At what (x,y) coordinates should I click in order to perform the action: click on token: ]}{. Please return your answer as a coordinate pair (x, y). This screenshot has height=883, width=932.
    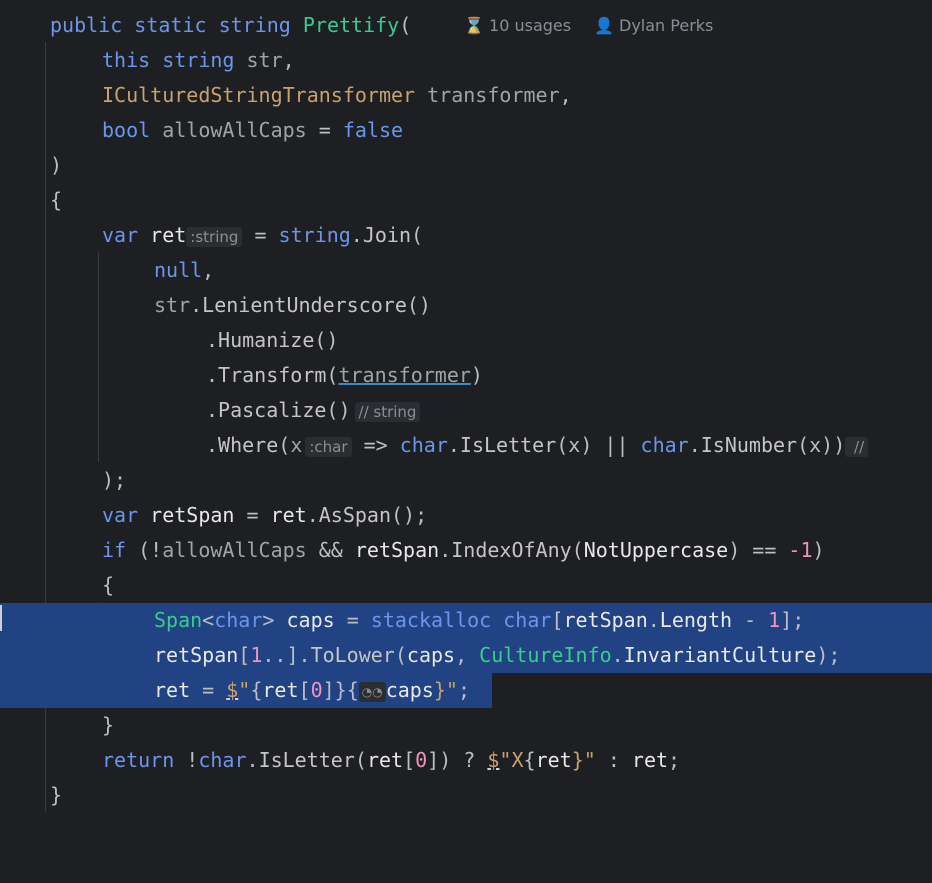
    Looking at the image, I should click on (340, 690).